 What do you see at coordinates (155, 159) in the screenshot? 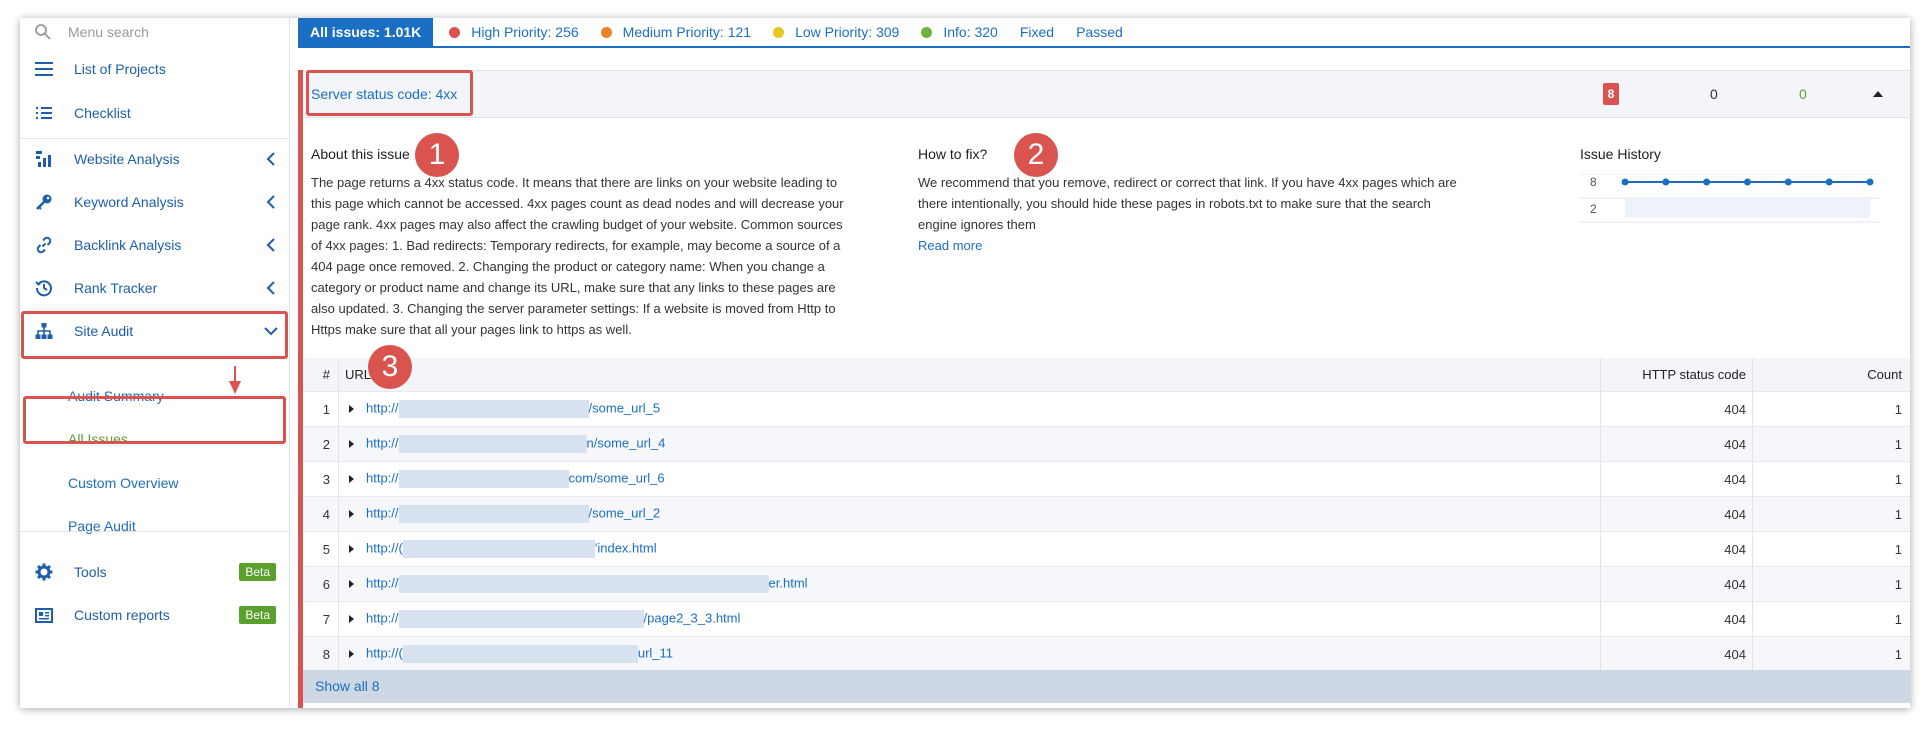
I see `sidebar-item-website-analysis: Website Analysis` at bounding box center [155, 159].